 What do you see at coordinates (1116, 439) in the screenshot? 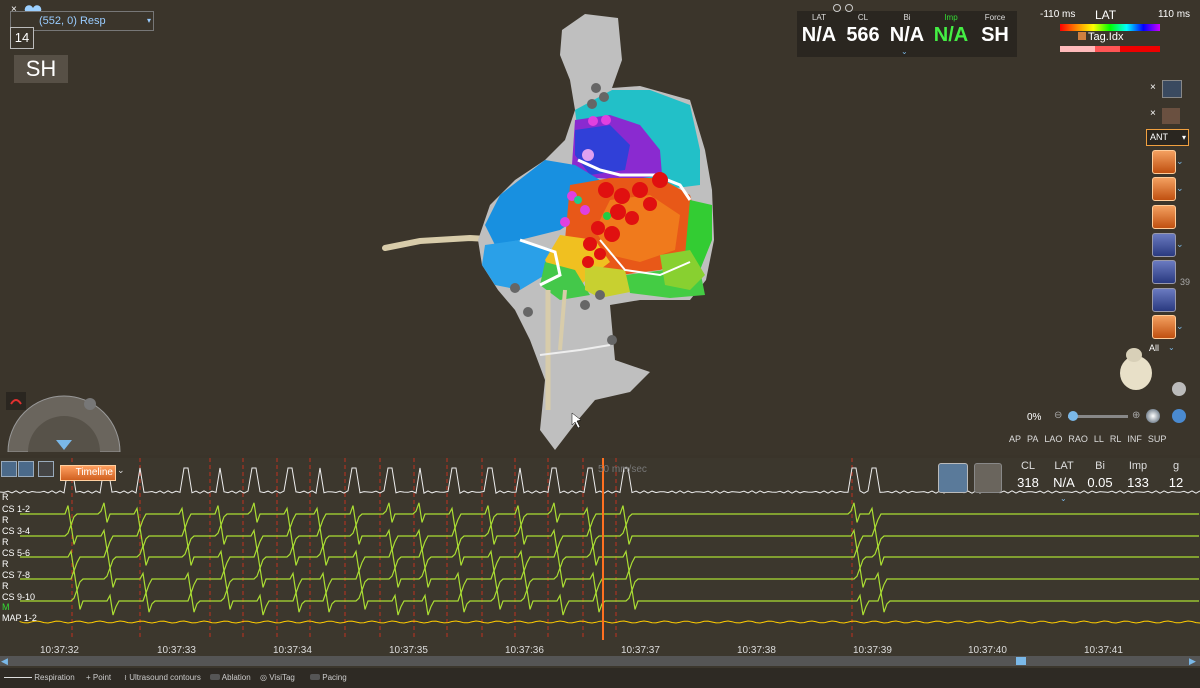
I see `view-rl: RL` at bounding box center [1116, 439].